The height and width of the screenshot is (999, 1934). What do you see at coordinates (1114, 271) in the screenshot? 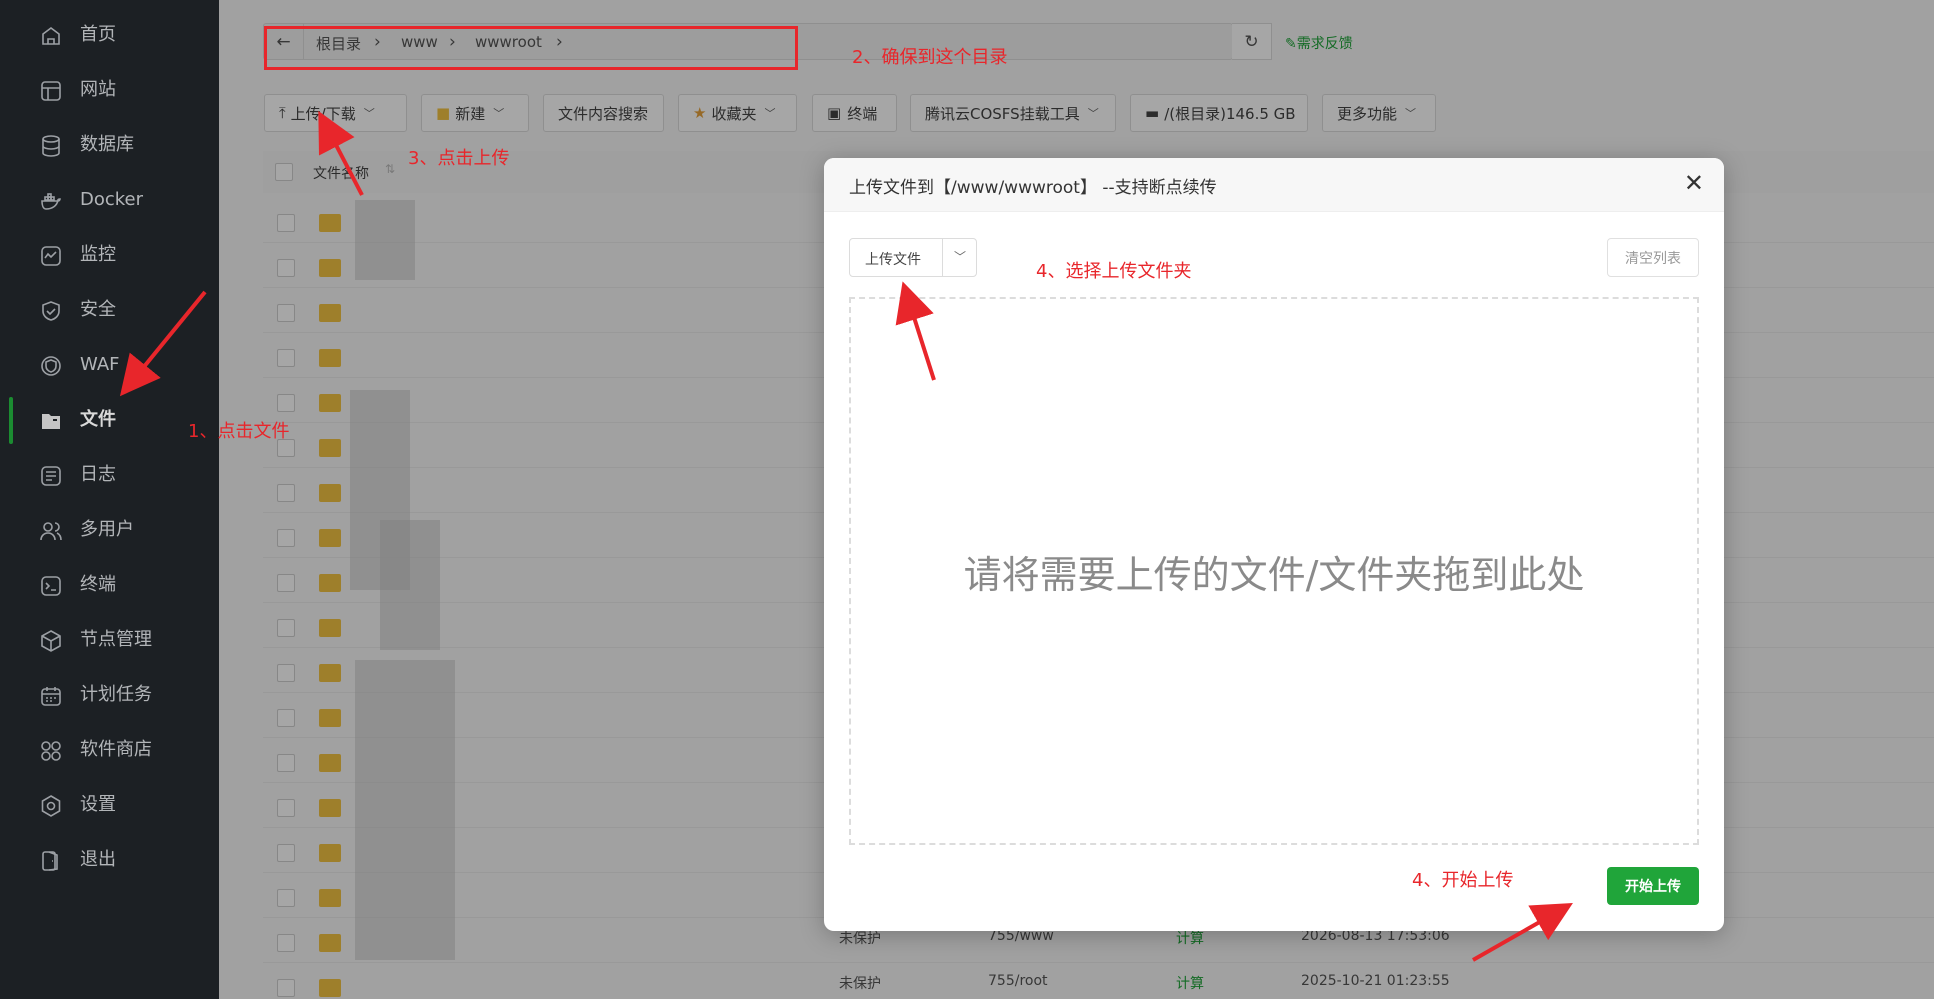
I see `annotation-label: 4、选择上传文件夹` at bounding box center [1114, 271].